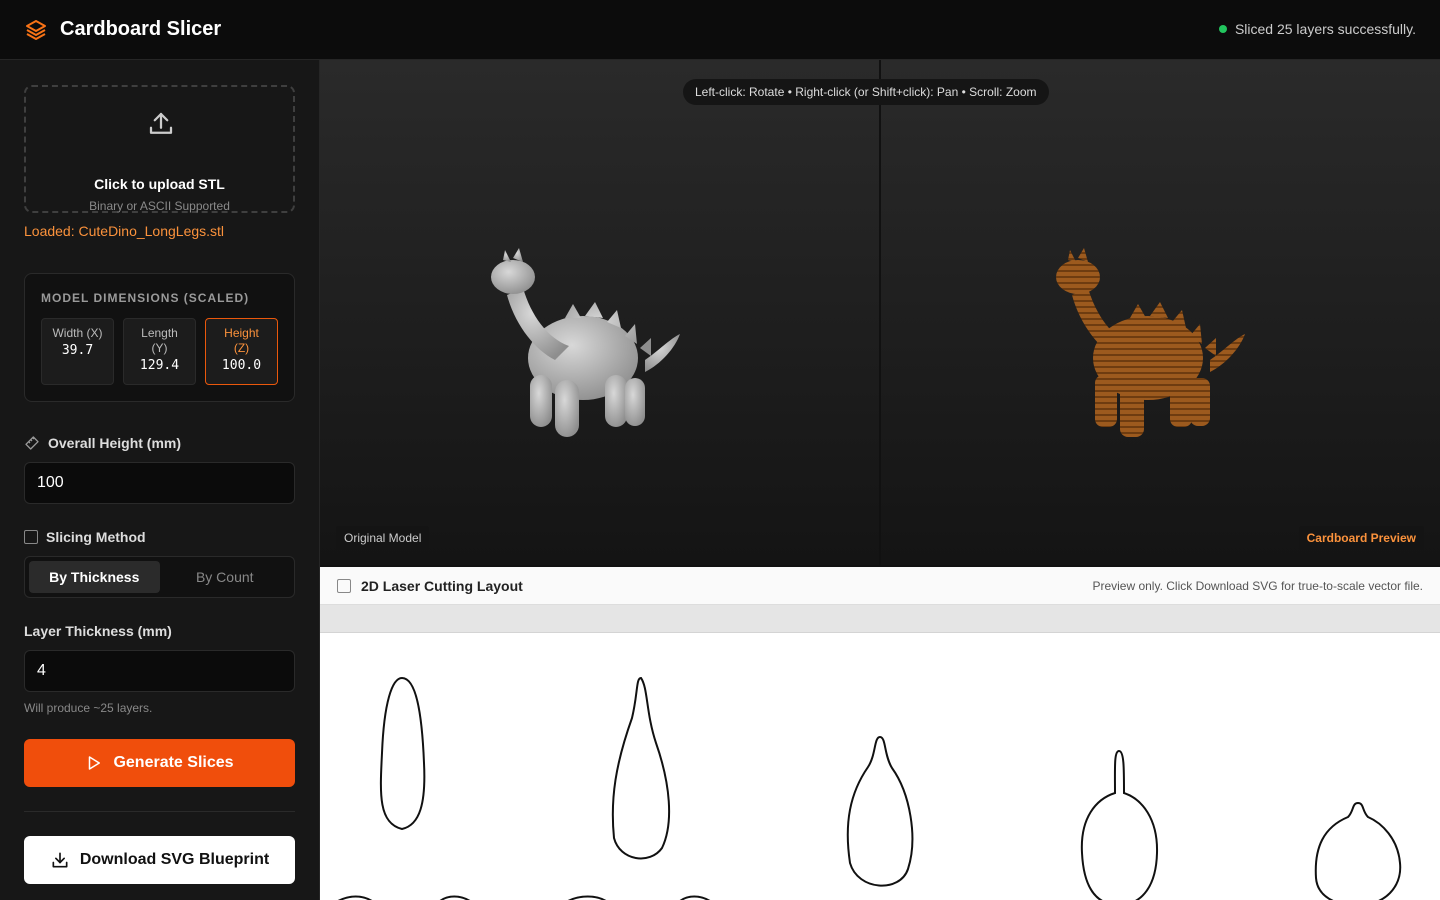  Describe the element at coordinates (159, 671) in the screenshot. I see `layer-thickness-input: 4` at that location.